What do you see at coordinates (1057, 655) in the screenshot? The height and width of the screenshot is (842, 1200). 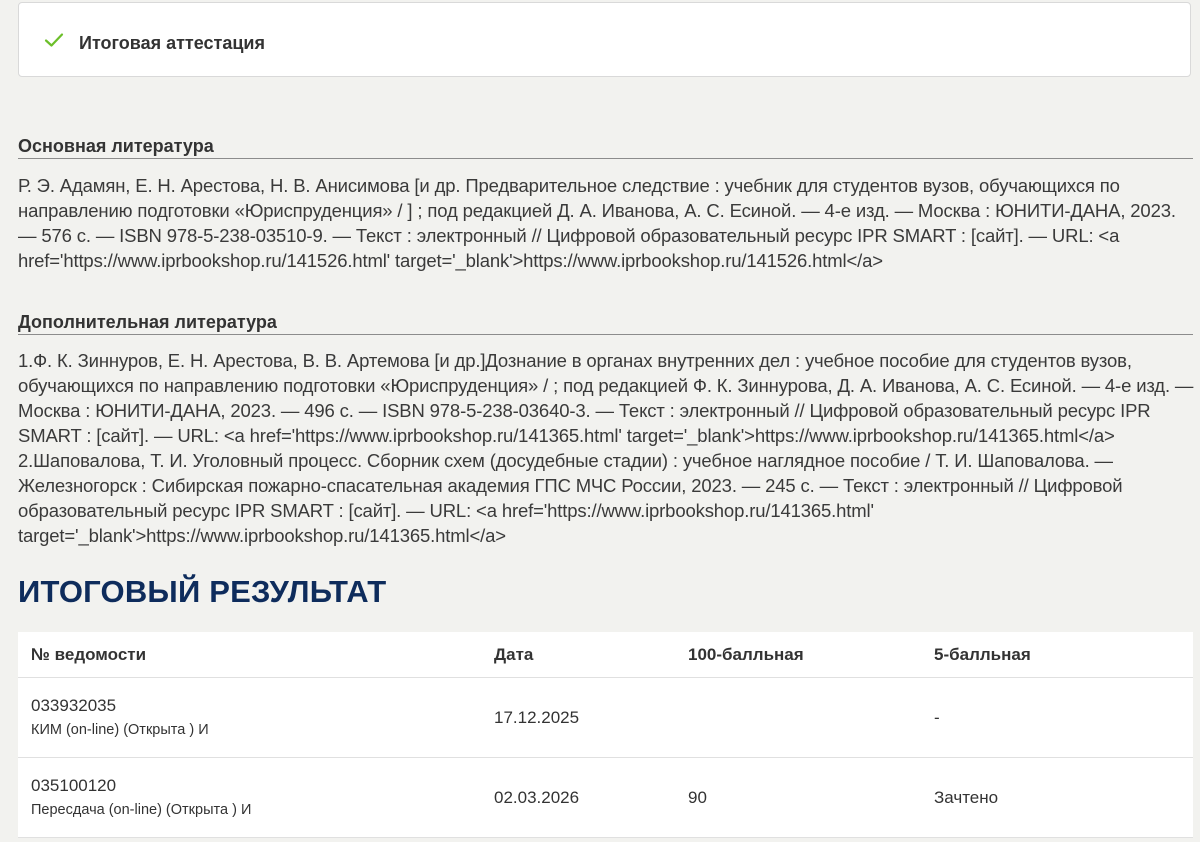 I see `column-header-score5: 5-балльная` at bounding box center [1057, 655].